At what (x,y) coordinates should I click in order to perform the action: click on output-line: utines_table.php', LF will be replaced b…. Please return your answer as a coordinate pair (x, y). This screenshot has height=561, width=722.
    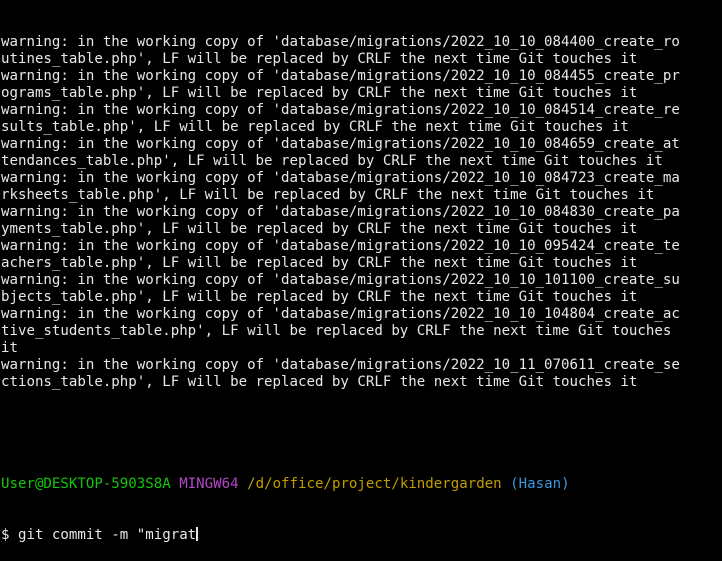
    Looking at the image, I should click on (319, 59).